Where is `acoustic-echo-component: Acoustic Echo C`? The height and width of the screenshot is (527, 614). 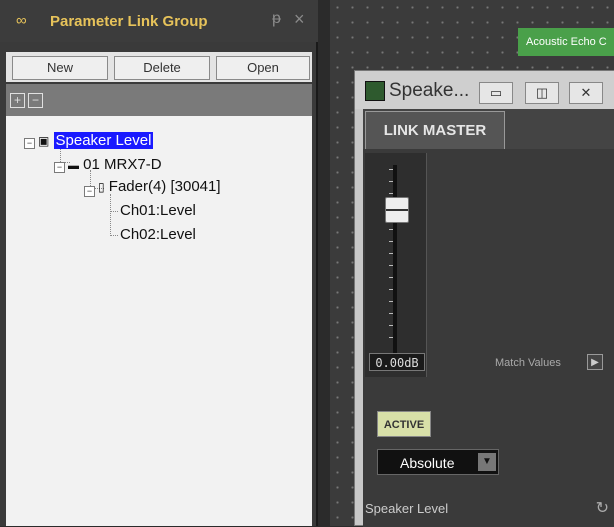
acoustic-echo-component: Acoustic Echo C is located at coordinates (566, 42).